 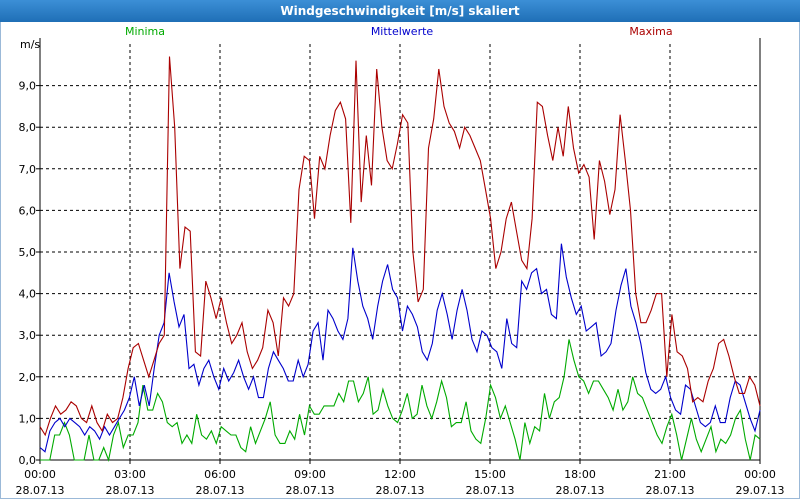 What do you see at coordinates (220, 474) in the screenshot?
I see `x-tick-label-time: 06:00` at bounding box center [220, 474].